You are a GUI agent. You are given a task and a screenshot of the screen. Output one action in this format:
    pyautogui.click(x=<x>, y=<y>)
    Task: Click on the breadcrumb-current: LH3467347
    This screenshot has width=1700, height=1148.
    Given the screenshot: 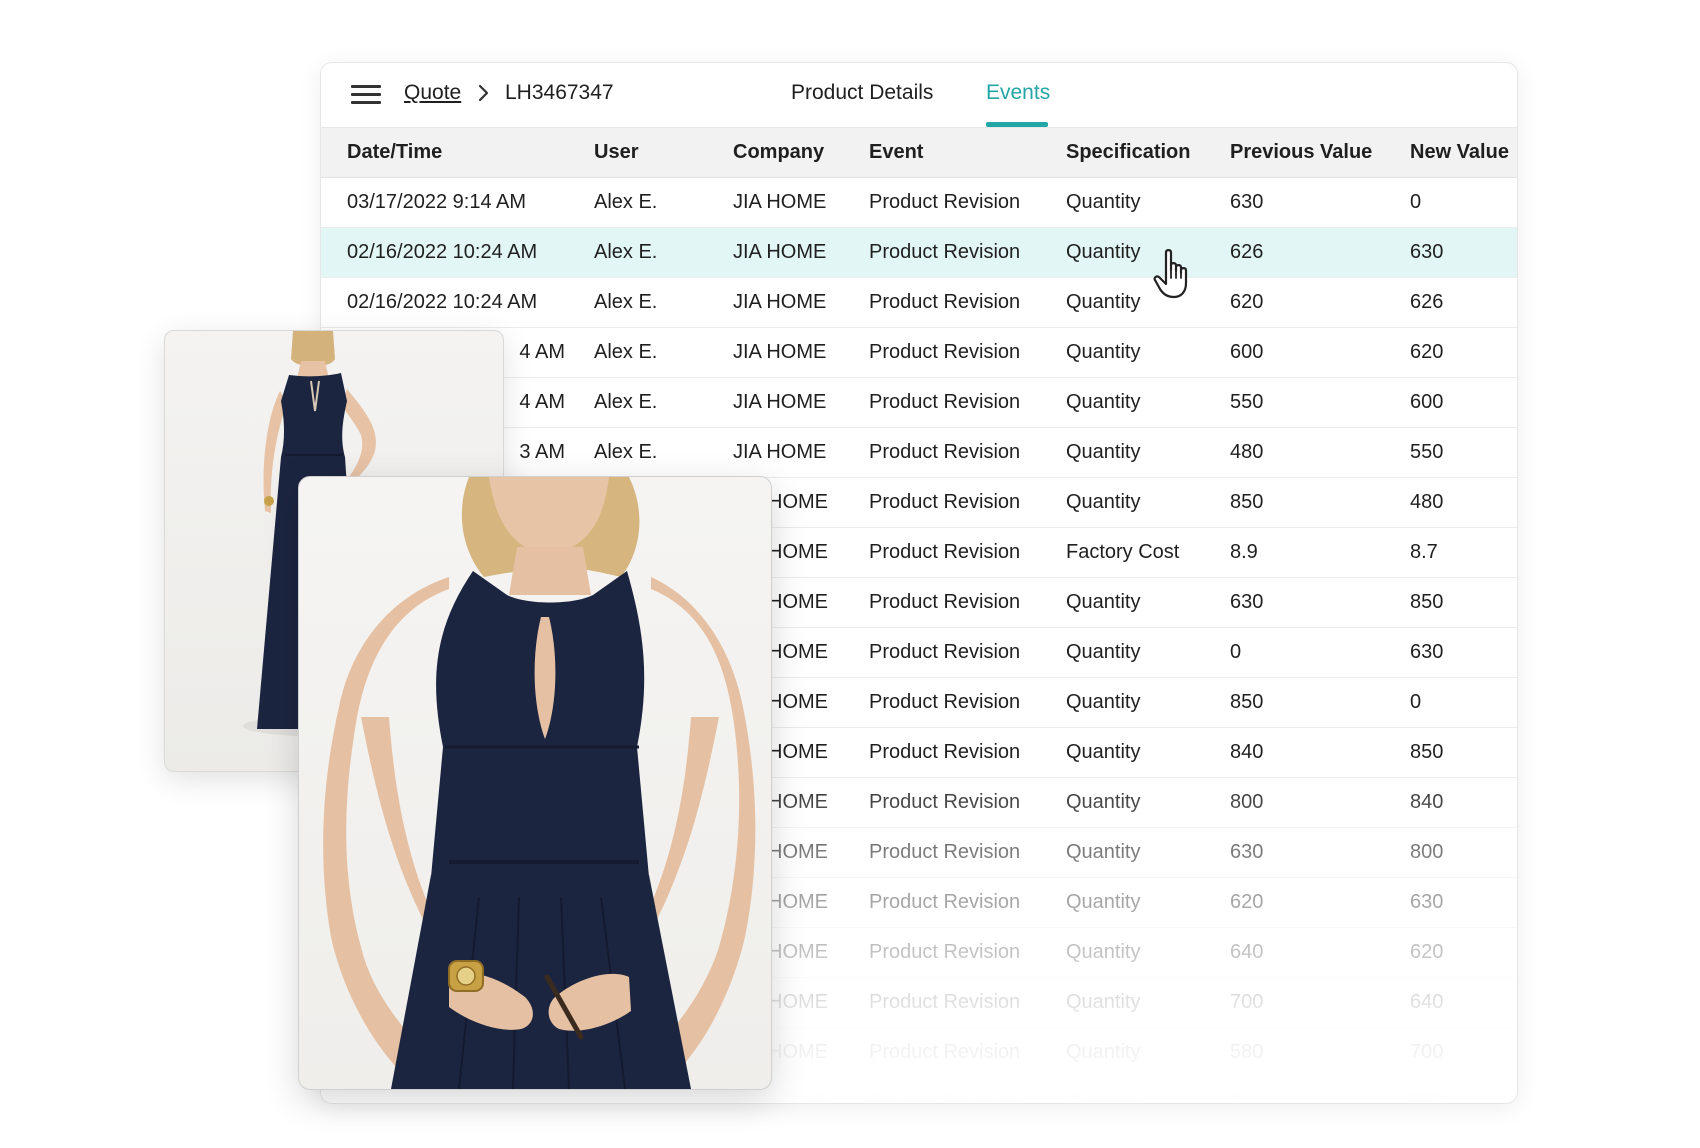 What is the action you would take?
    pyautogui.click(x=559, y=92)
    